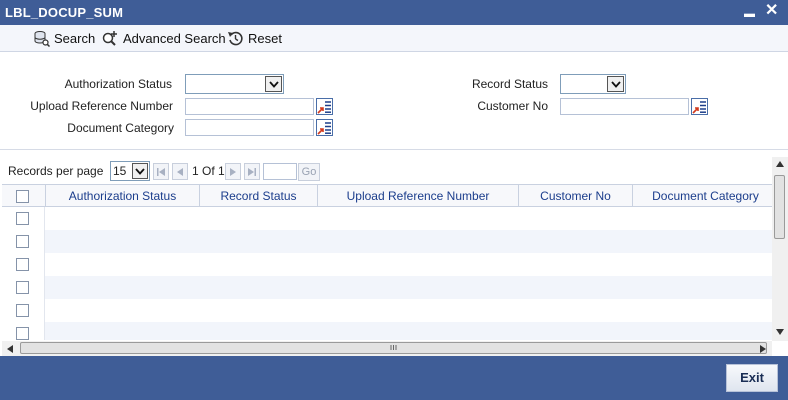 The width and height of the screenshot is (788, 400). What do you see at coordinates (763, 349) in the screenshot?
I see `scroll-right-icon` at bounding box center [763, 349].